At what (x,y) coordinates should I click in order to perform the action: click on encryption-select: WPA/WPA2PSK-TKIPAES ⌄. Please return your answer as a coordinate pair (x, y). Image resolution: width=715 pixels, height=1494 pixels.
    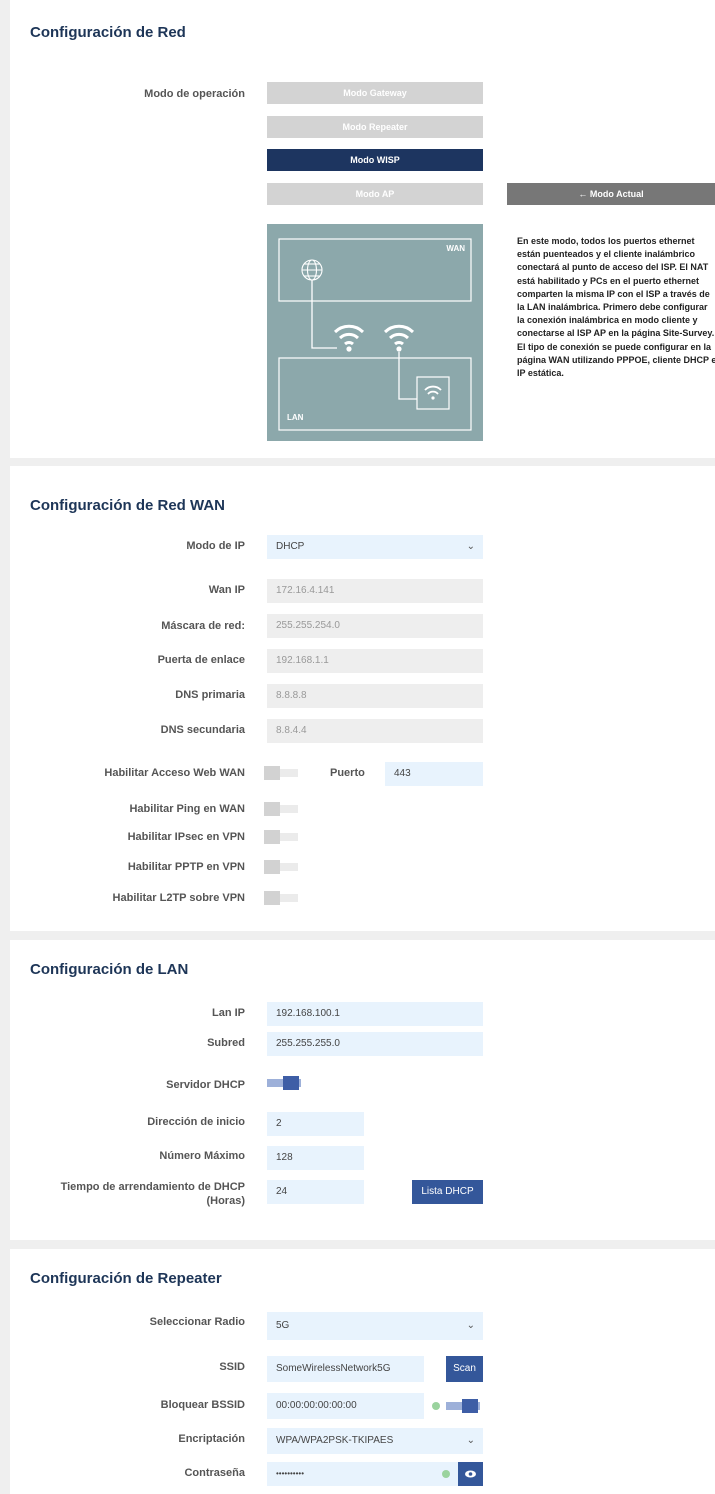
    Looking at the image, I should click on (375, 1441).